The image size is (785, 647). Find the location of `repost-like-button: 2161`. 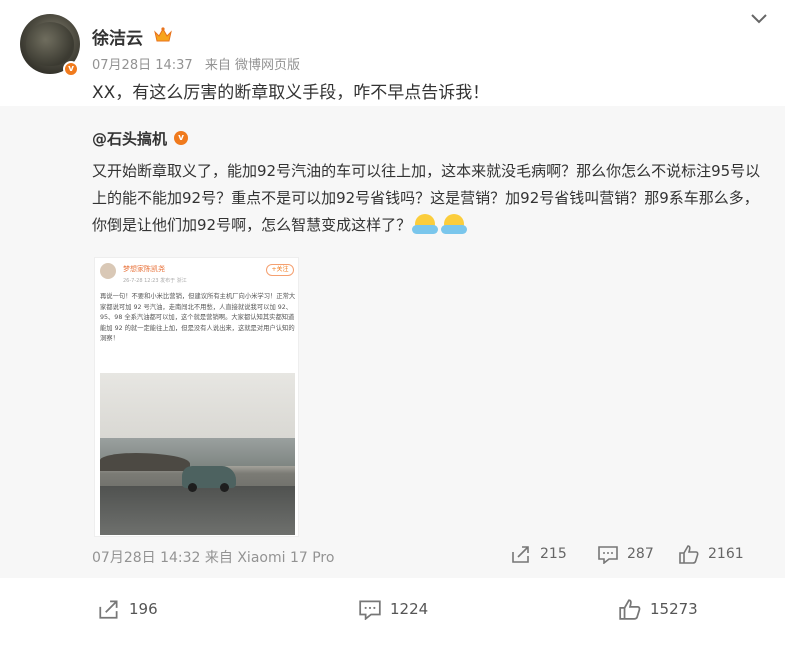

repost-like-button: 2161 is located at coordinates (711, 554).